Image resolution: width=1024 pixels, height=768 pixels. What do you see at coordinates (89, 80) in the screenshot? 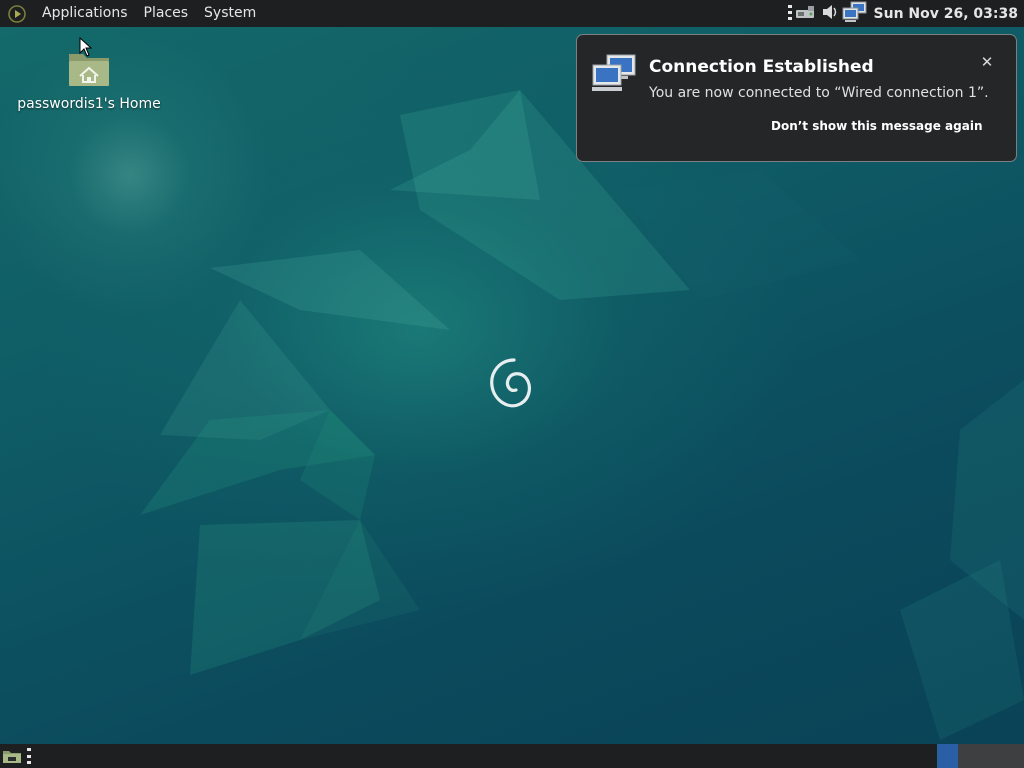
I see `desktop-icon-home: passwordis1's Home` at bounding box center [89, 80].